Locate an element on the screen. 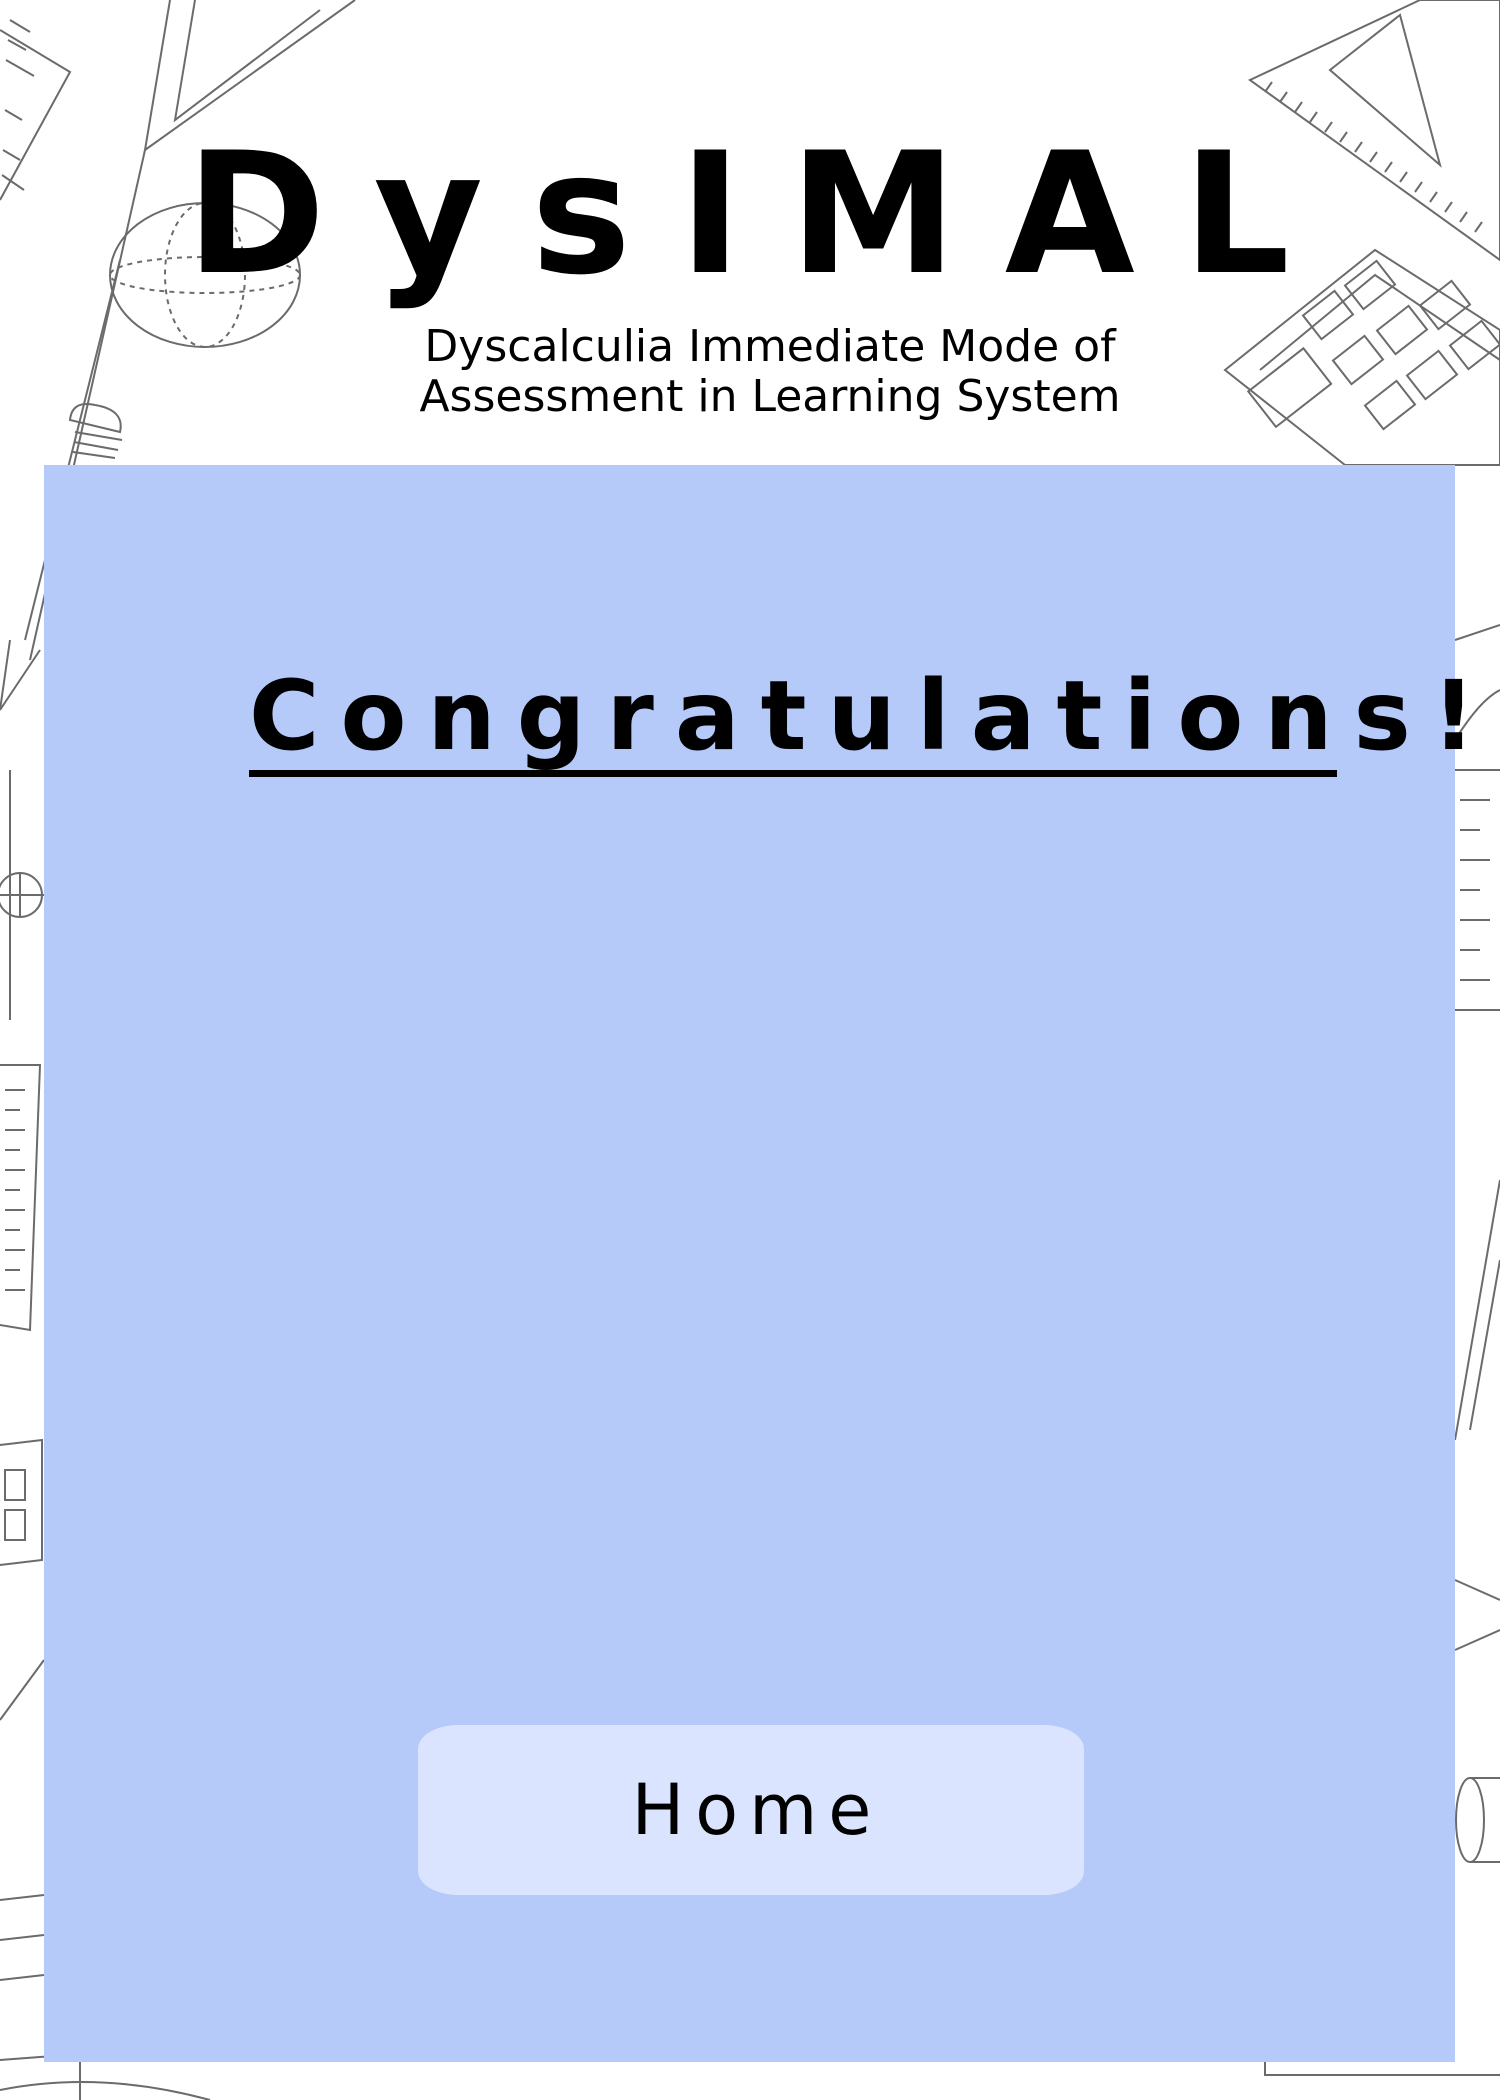  heading-underline is located at coordinates (793, 773).